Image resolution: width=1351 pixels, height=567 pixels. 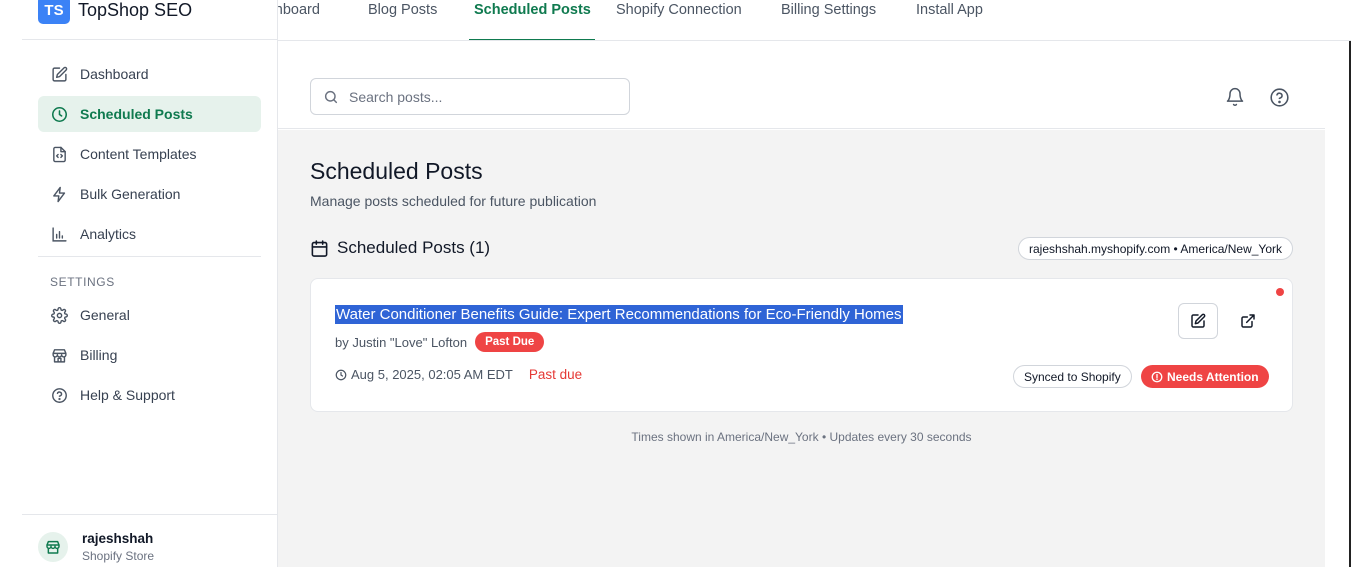 I want to click on sidebar-item-bulk-generation: Bulk Generation, so click(x=149, y=194).